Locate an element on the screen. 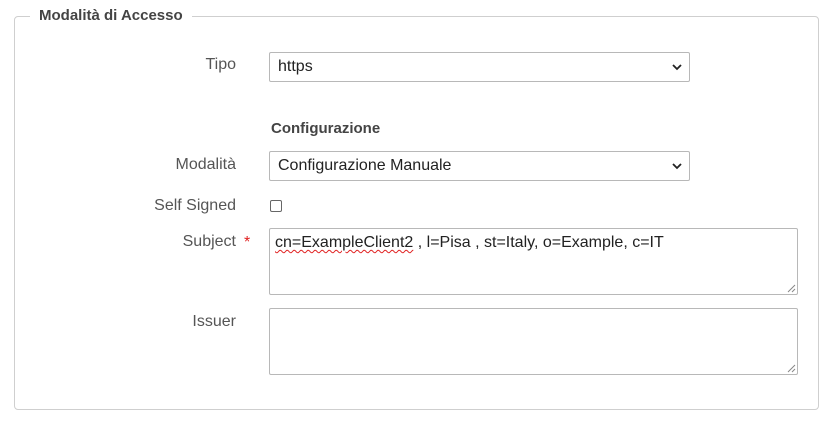 This screenshot has height=424, width=833. modalita-select: Configurazione Manuale is located at coordinates (479, 166).